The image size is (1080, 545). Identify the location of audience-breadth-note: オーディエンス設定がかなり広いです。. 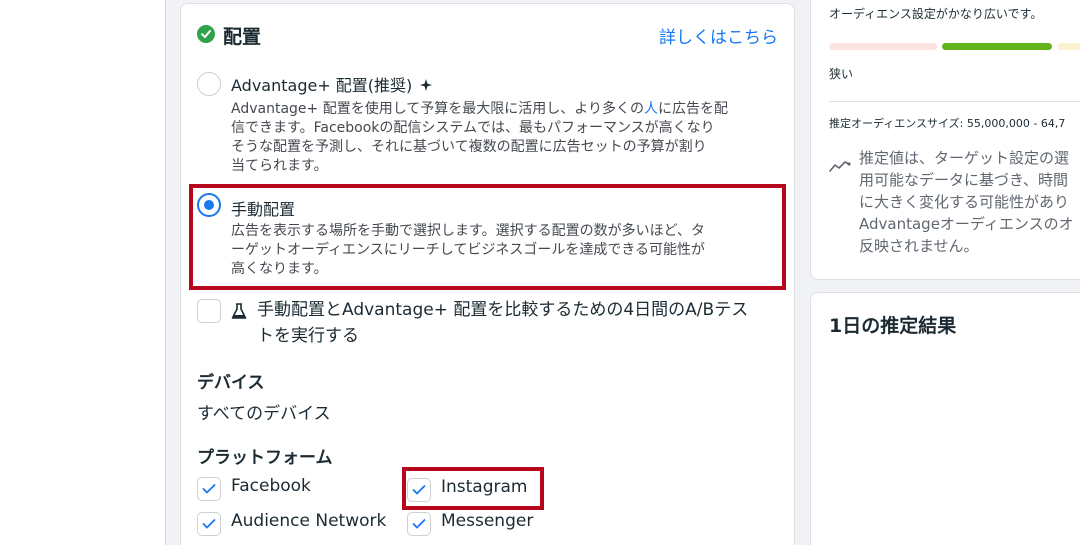
(936, 14).